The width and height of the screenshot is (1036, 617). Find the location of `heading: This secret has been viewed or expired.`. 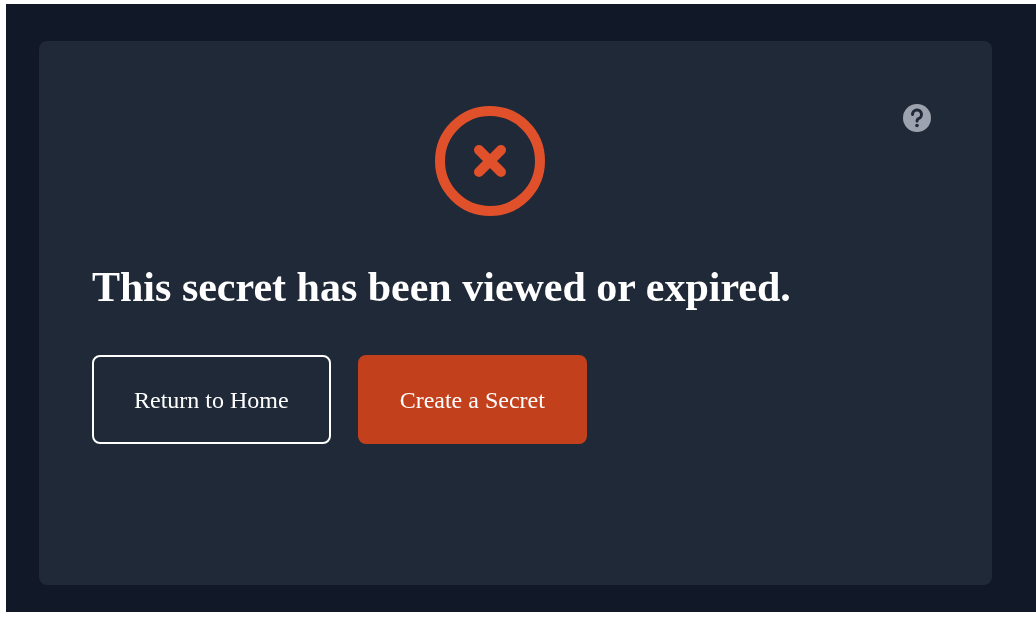

heading: This secret has been viewed or expired. is located at coordinates (442, 287).